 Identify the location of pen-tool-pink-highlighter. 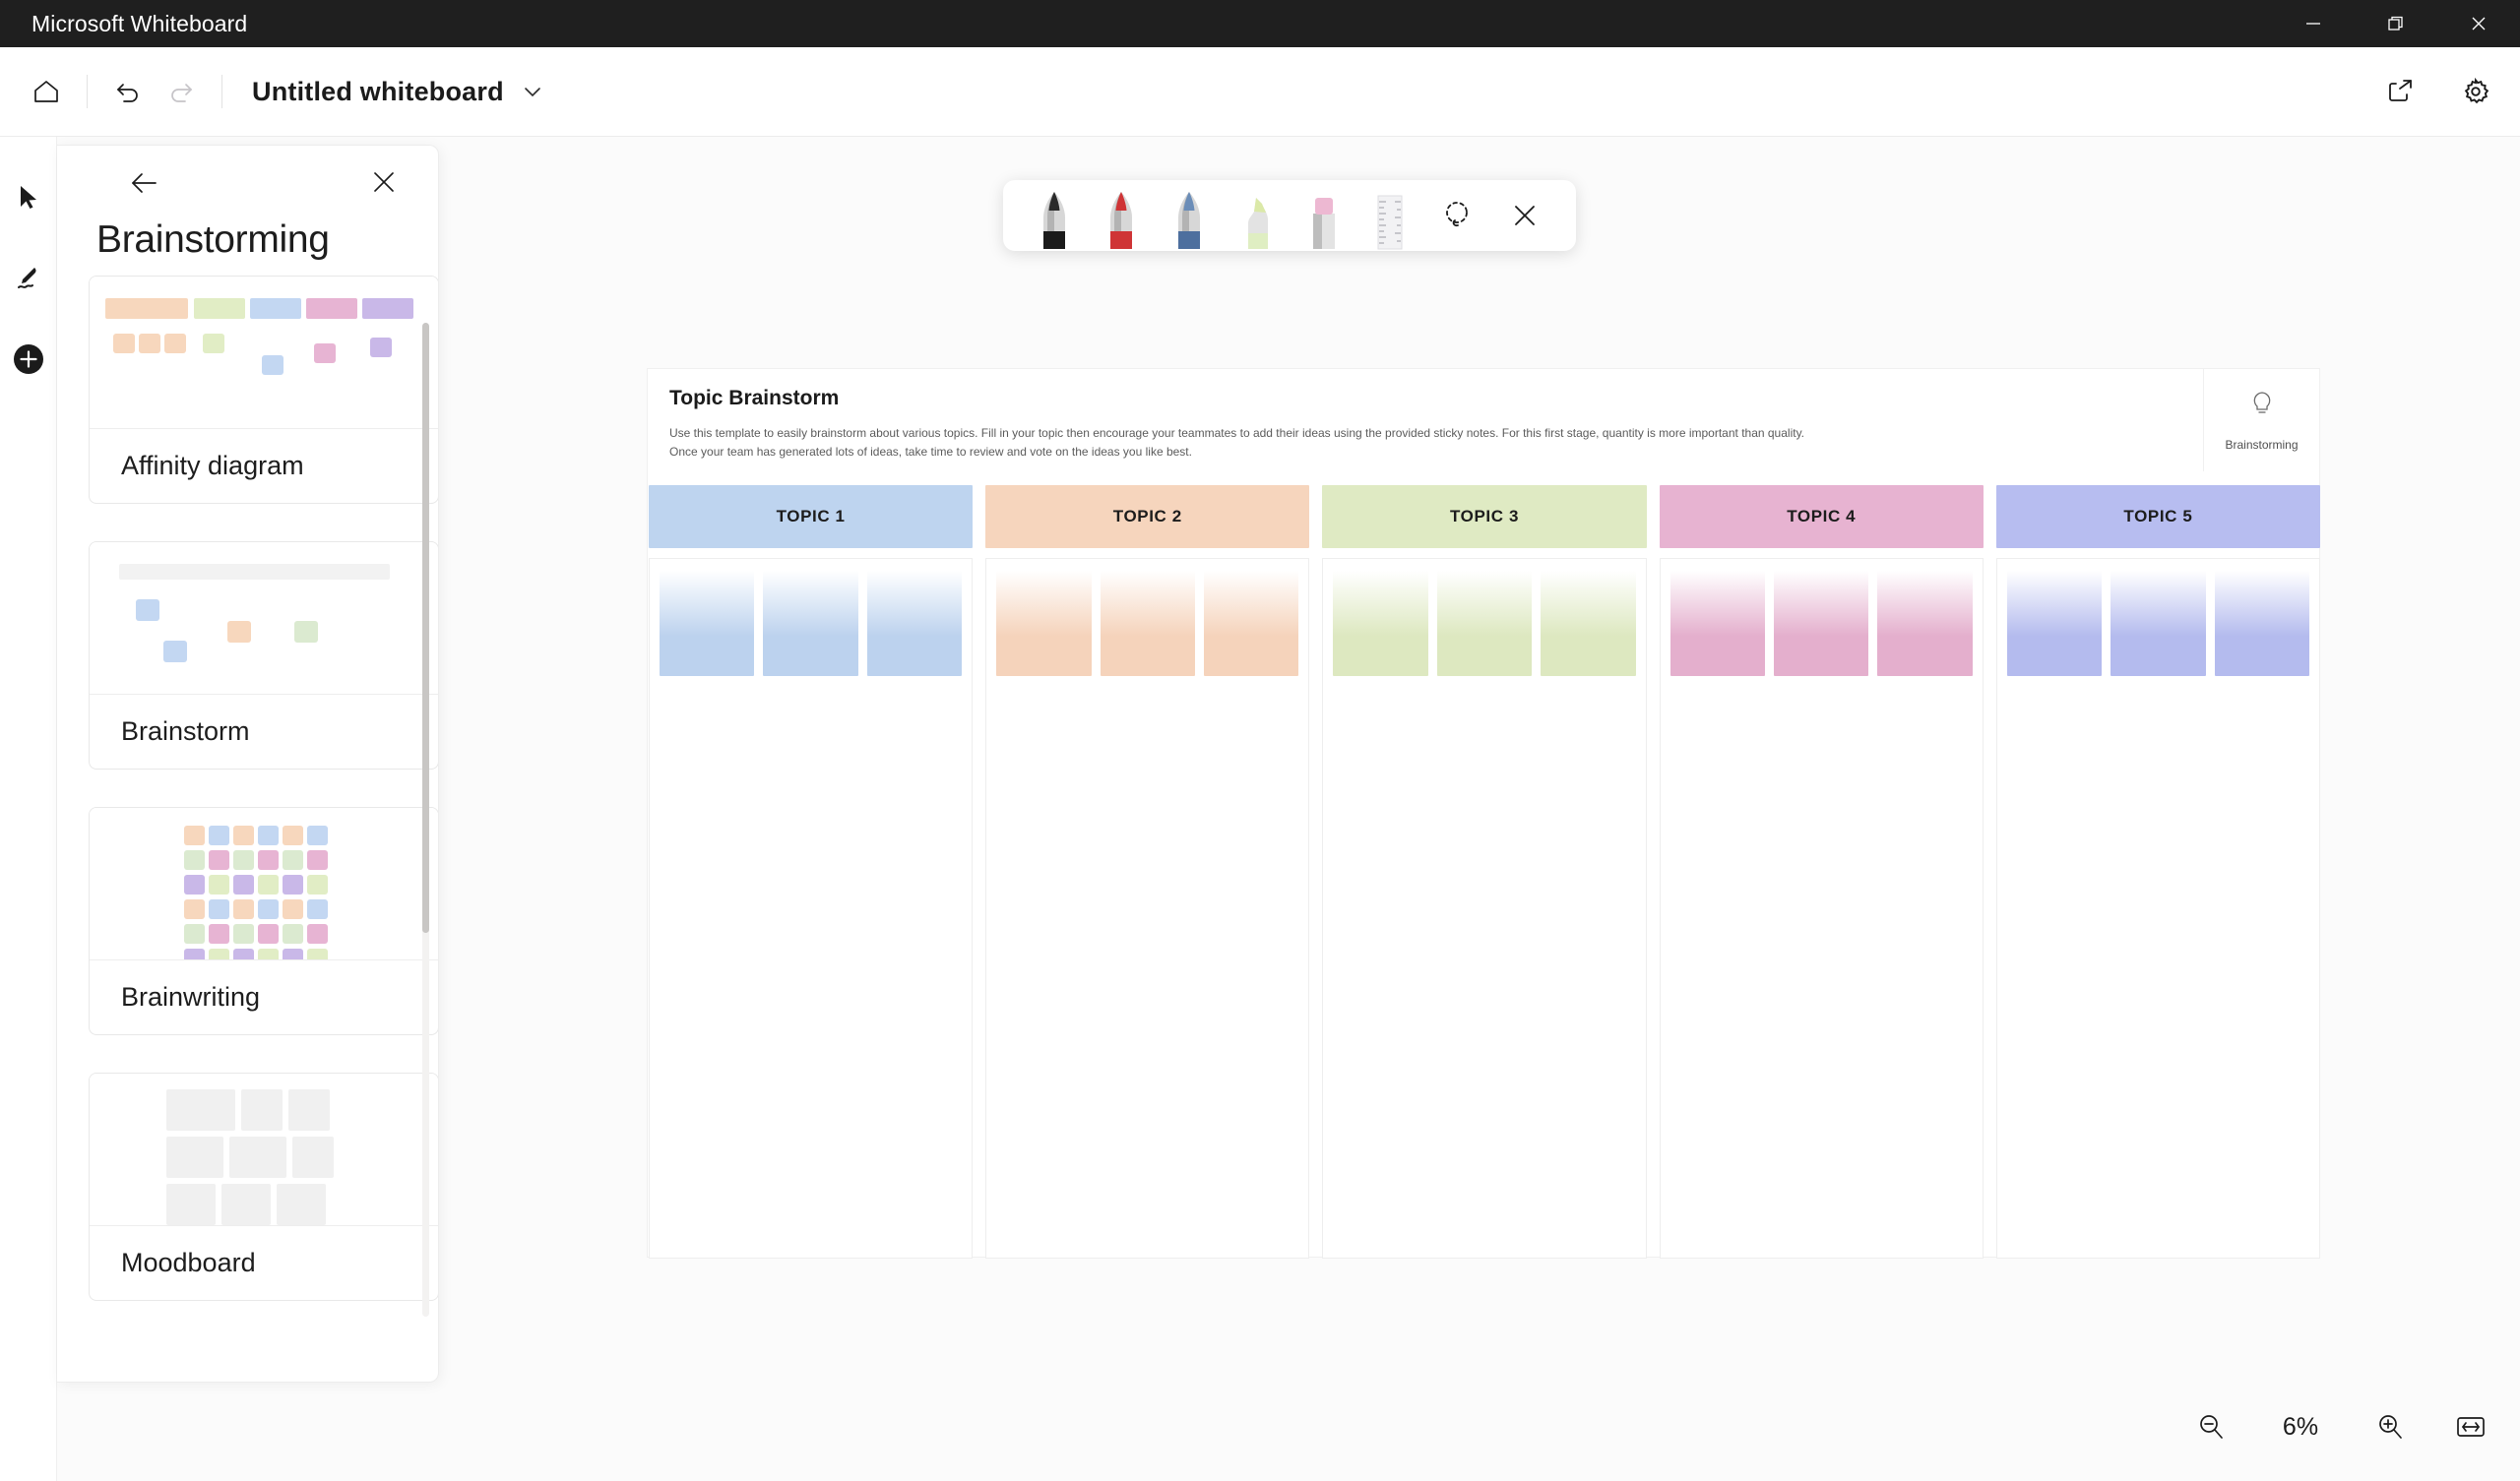
(1323, 215).